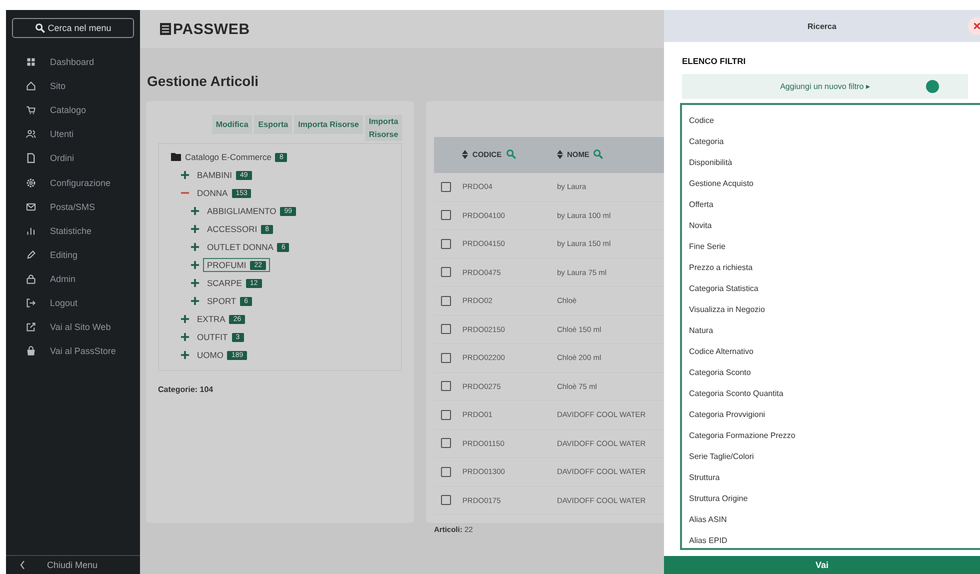  I want to click on filter-option: Natura, so click(831, 330).